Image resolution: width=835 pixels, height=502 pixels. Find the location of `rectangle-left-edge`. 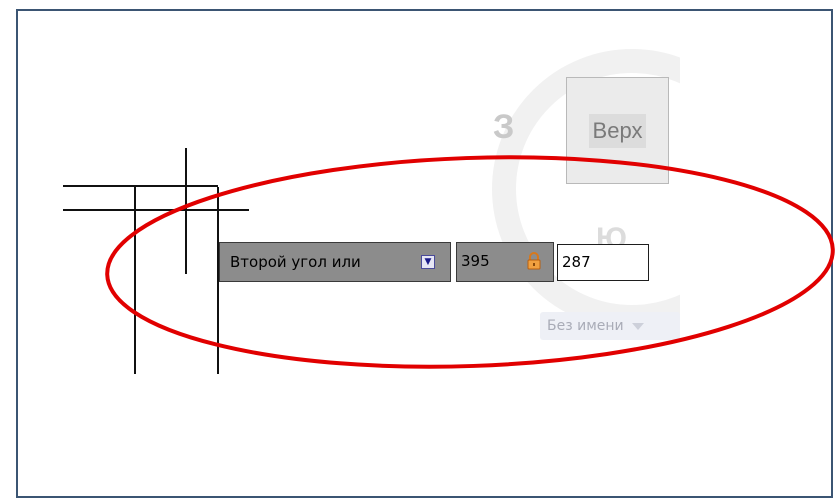

rectangle-left-edge is located at coordinates (135, 280).